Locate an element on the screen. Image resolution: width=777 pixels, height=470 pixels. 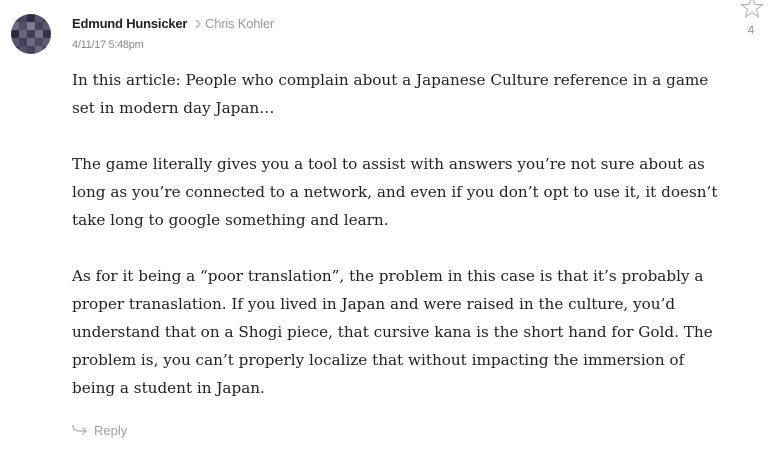
reply-label: Reply is located at coordinates (111, 430).